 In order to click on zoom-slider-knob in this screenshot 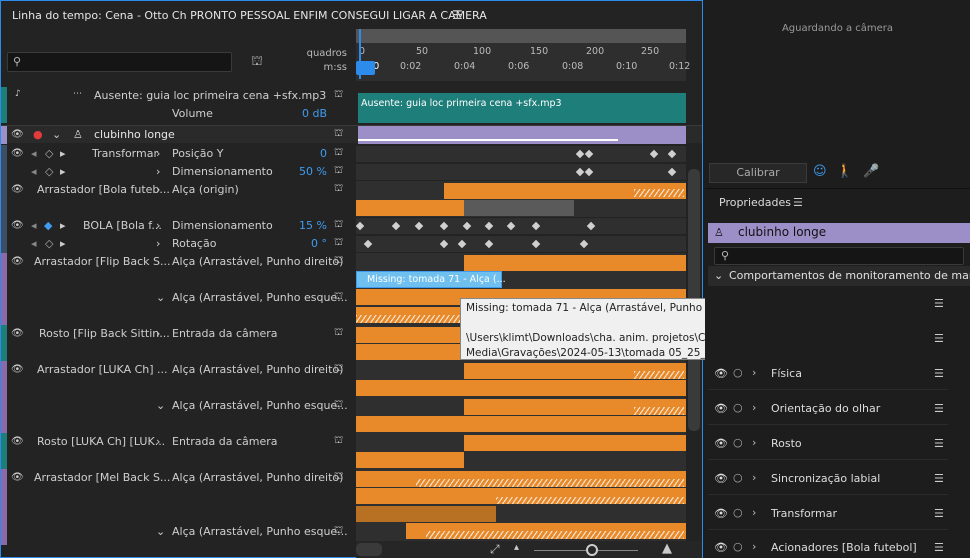, I will do `click(592, 550)`.